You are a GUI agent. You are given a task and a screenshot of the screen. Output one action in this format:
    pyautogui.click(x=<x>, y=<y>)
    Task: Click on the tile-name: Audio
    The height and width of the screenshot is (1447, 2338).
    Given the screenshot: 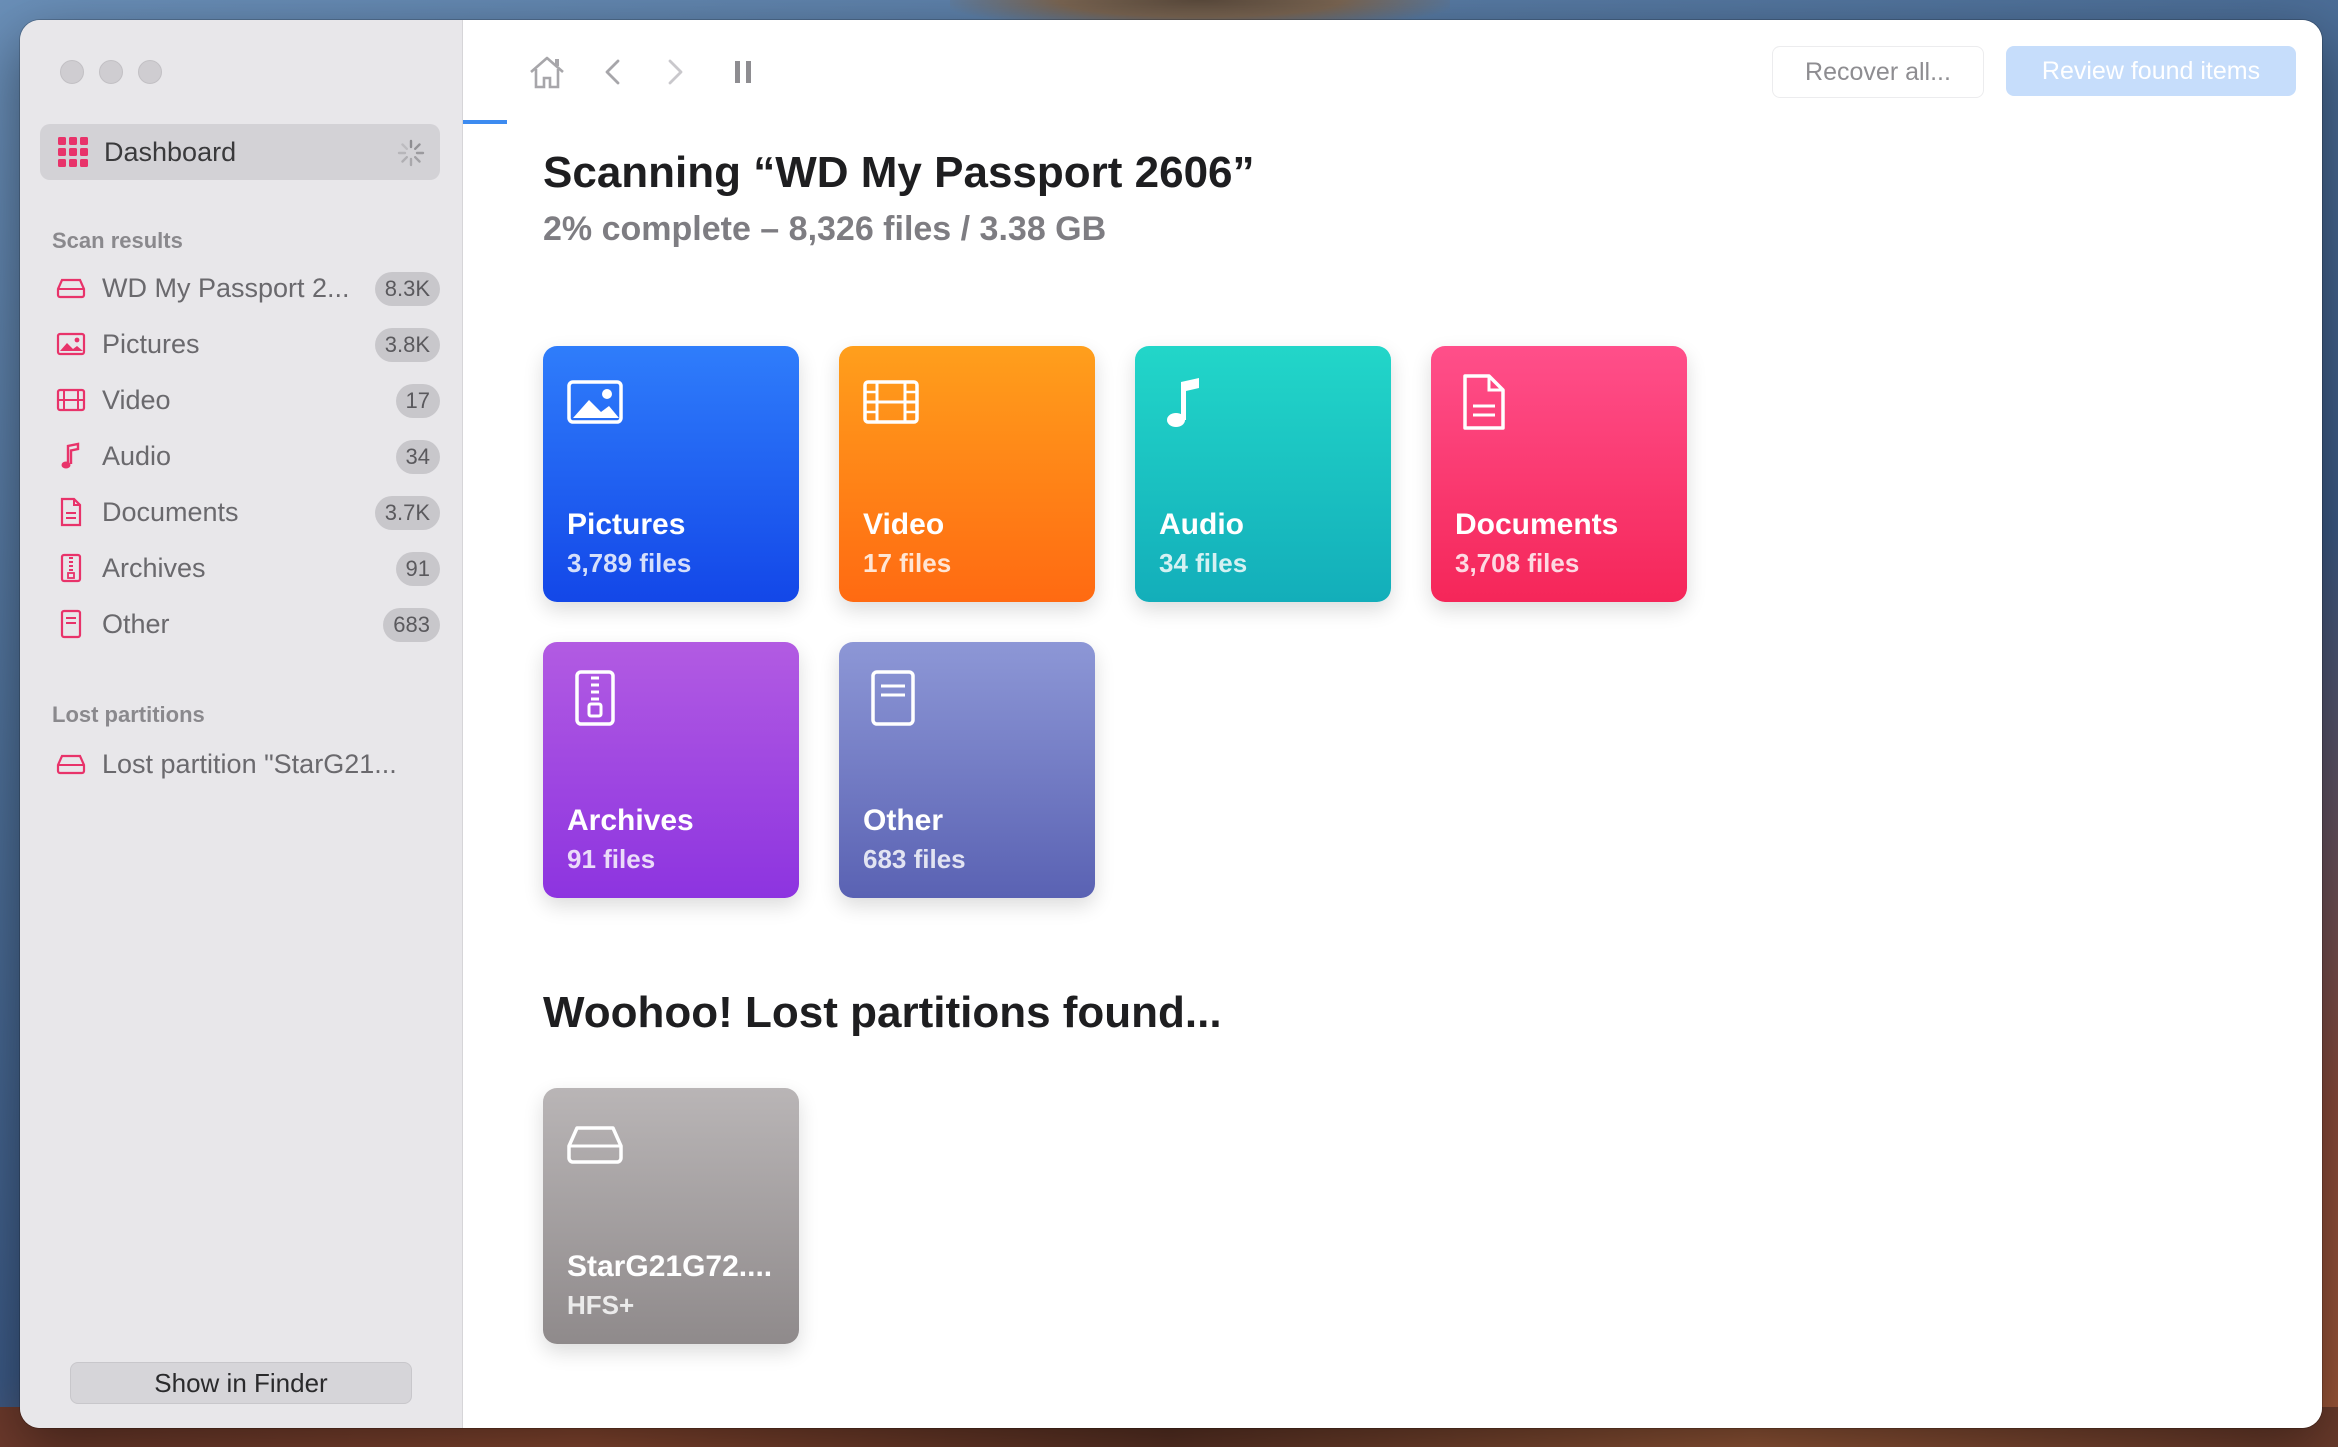 What is the action you would take?
    pyautogui.click(x=1201, y=524)
    